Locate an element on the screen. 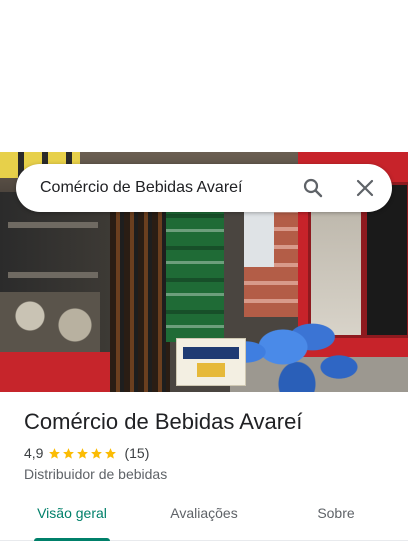 This screenshot has width=408, height=544. photo-beer-box is located at coordinates (211, 362).